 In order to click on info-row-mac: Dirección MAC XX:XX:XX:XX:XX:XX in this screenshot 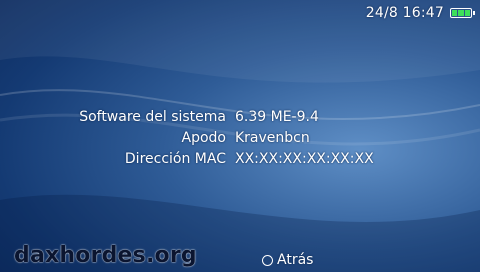, I will do `click(240, 159)`.